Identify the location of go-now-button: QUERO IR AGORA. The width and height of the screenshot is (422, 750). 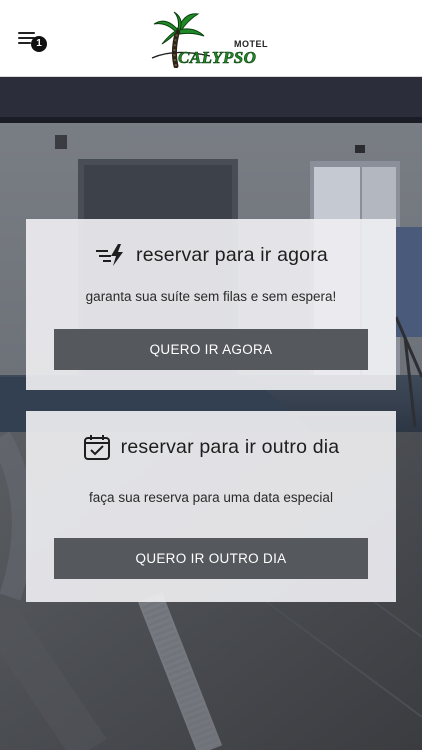
(211, 349).